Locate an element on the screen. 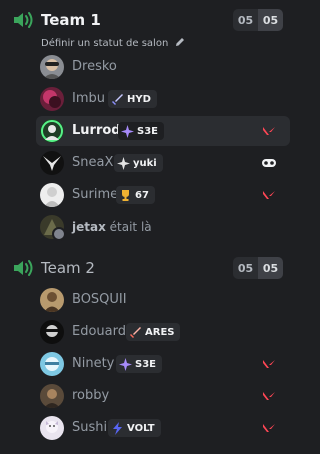 This screenshot has height=454, width=320. bolt-icon is located at coordinates (117, 428).